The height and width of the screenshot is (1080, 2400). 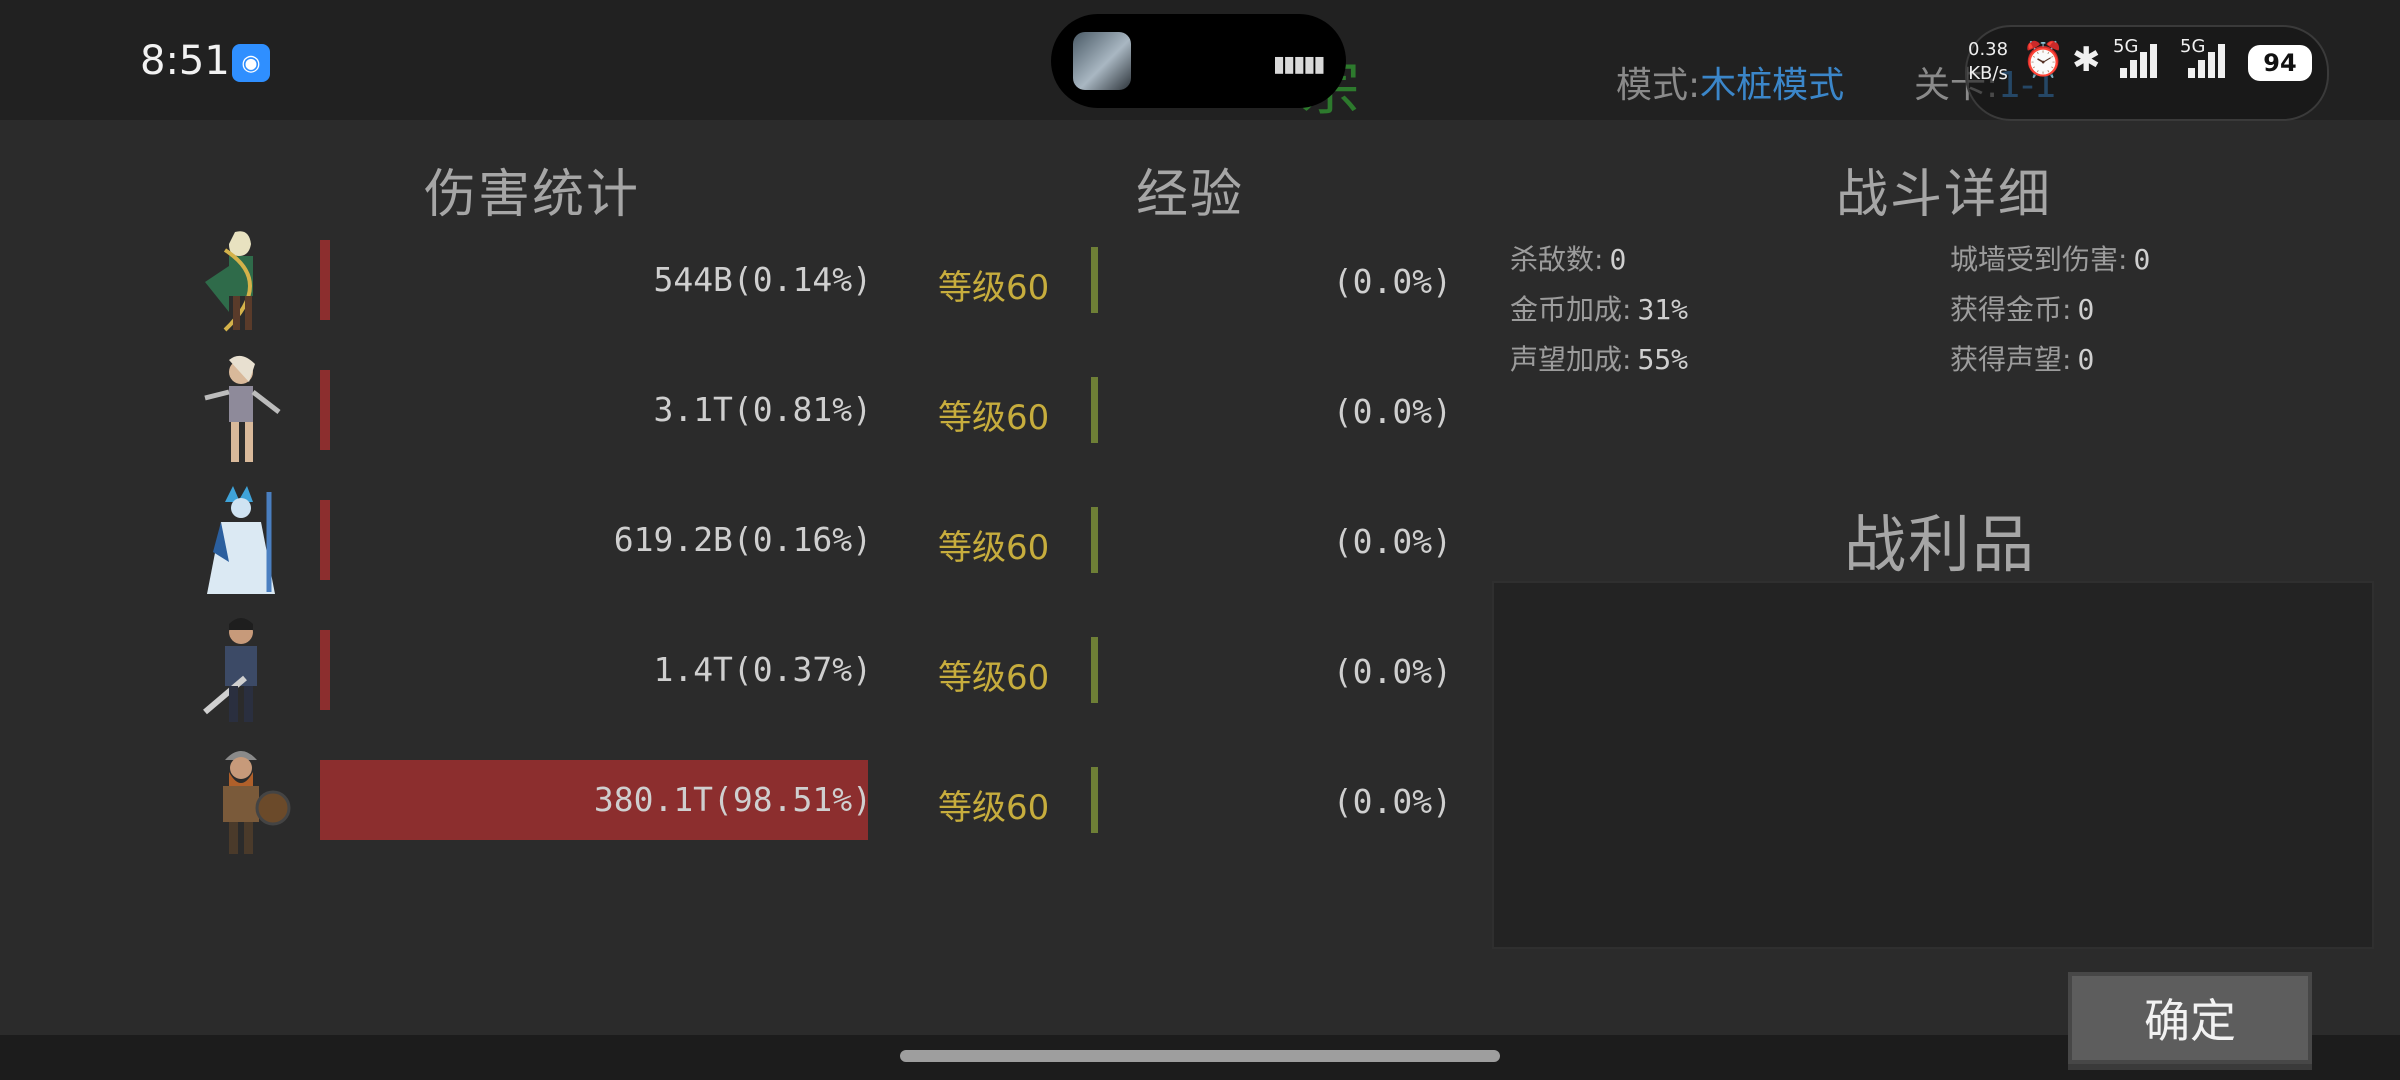 I want to click on kills-stat: 杀敌数: 0, so click(x=1568, y=258).